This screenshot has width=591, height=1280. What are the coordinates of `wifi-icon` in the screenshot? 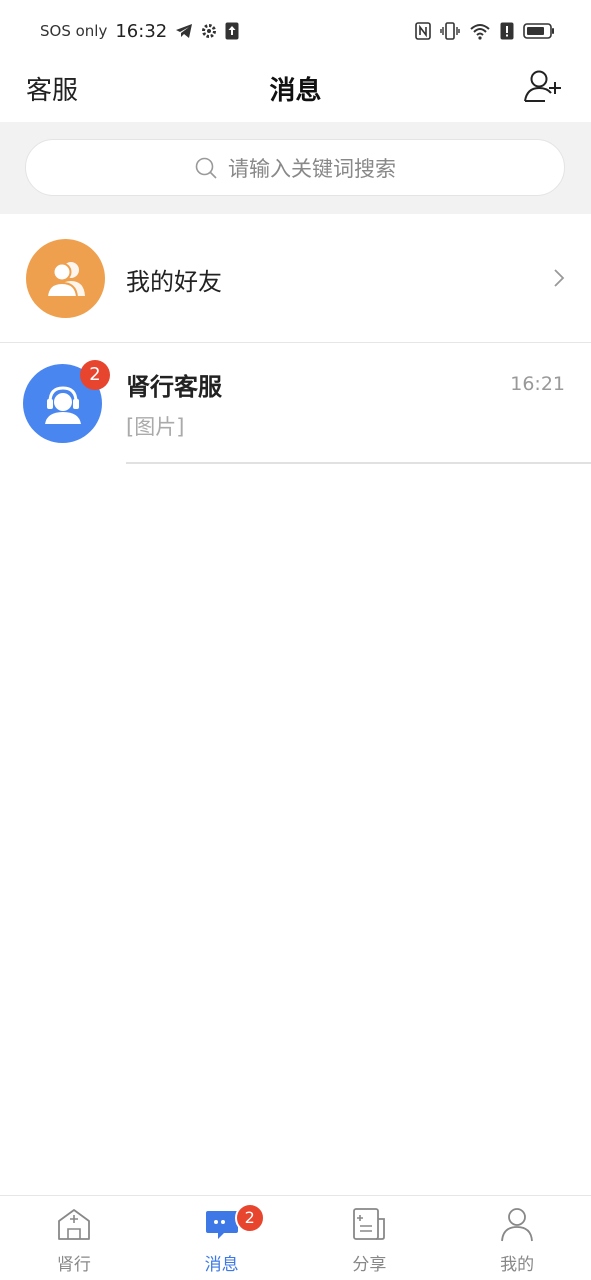 It's located at (480, 32).